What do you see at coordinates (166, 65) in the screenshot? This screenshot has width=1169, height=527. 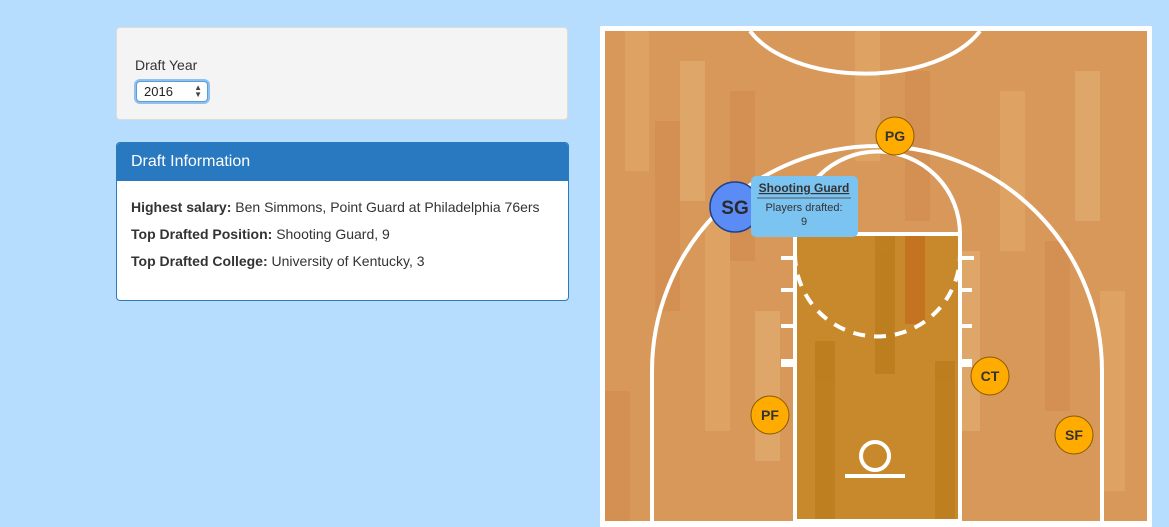 I see `draft-year-label: Draft Year` at bounding box center [166, 65].